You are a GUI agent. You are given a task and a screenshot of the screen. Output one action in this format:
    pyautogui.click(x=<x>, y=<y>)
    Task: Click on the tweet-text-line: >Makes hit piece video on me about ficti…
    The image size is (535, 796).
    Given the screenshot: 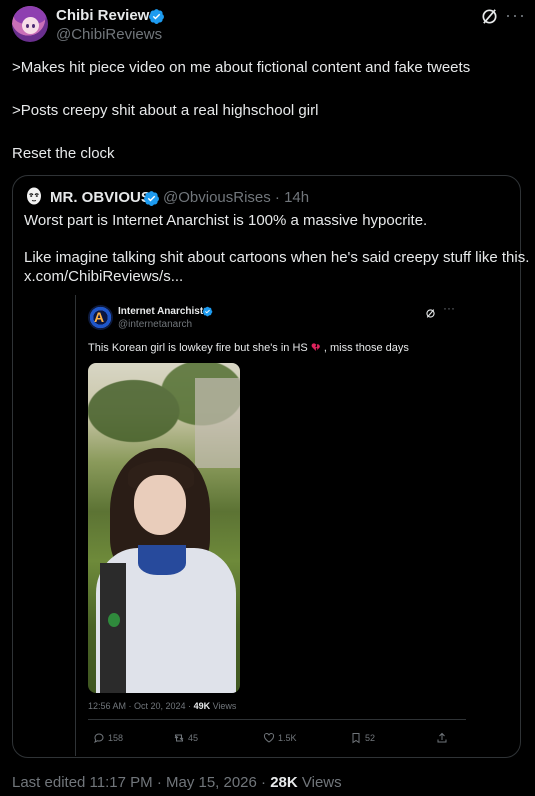 What is the action you would take?
    pyautogui.click(x=241, y=67)
    